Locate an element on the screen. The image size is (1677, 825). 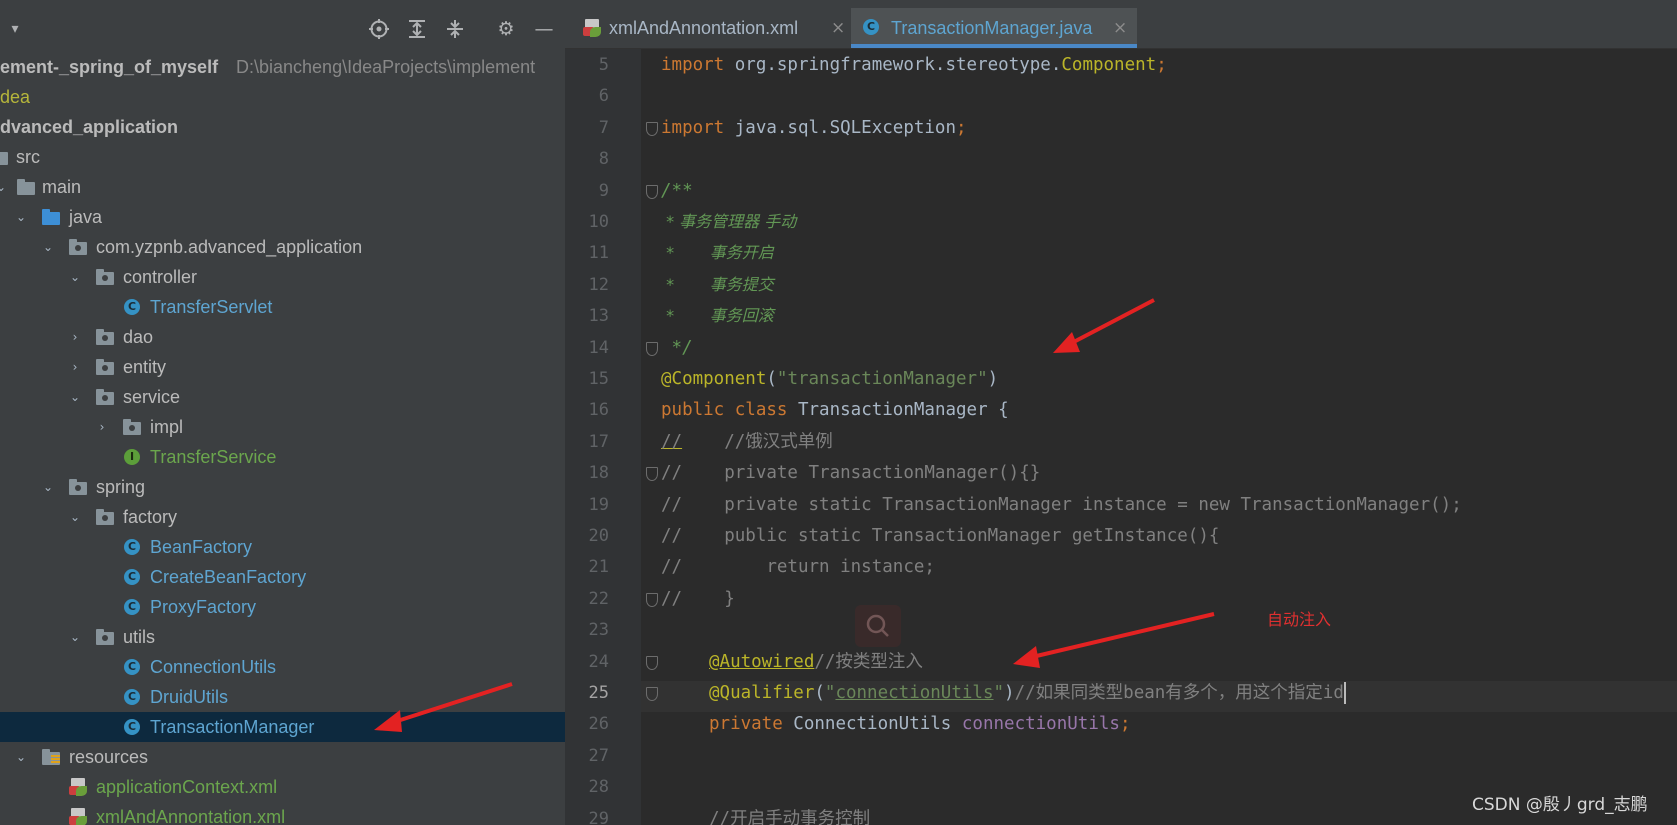
tree-row-impl: › impl is located at coordinates (282, 427).